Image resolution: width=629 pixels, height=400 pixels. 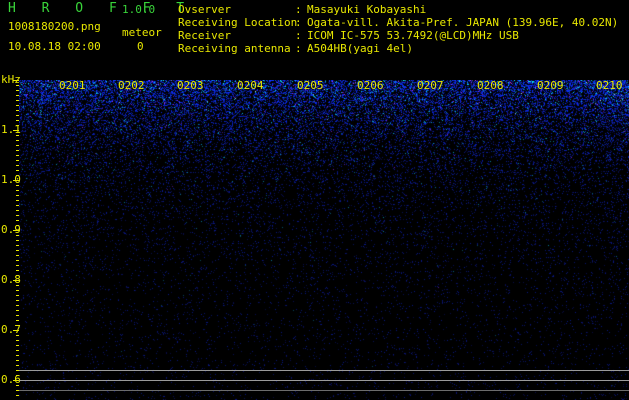 I want to click on x-tick-label: 0210, so click(x=609, y=85).